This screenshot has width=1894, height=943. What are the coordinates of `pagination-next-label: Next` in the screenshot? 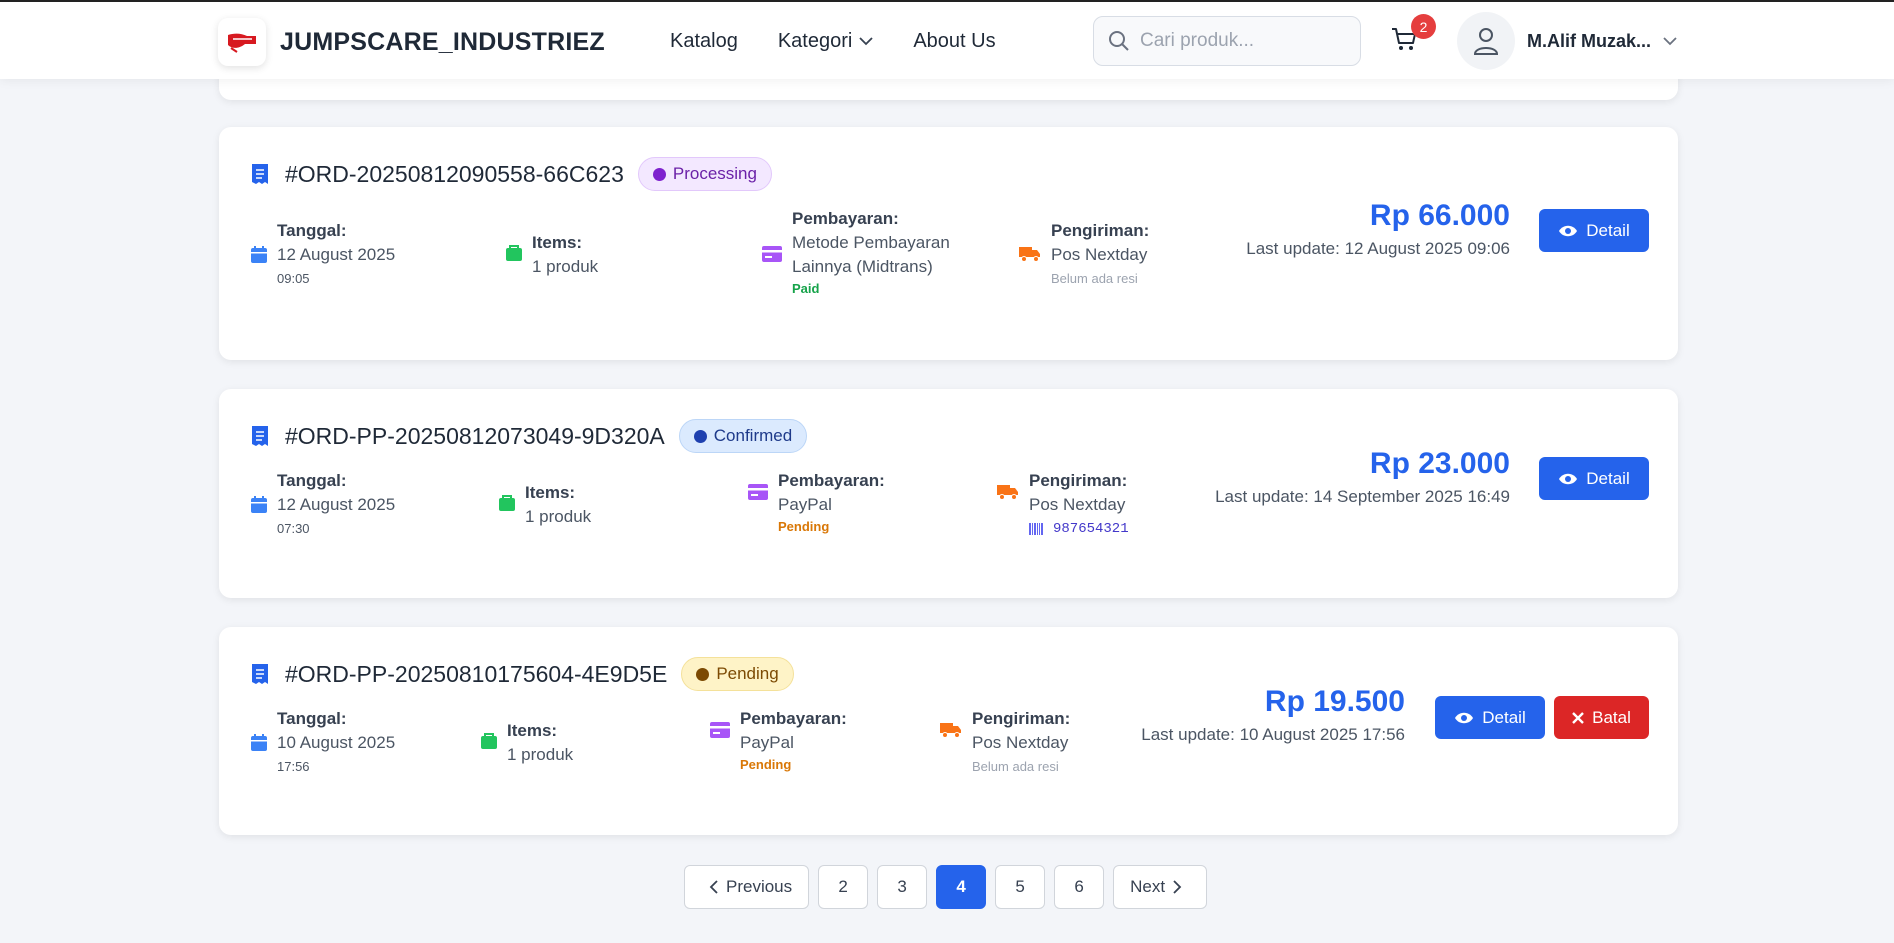 It's located at (1148, 886).